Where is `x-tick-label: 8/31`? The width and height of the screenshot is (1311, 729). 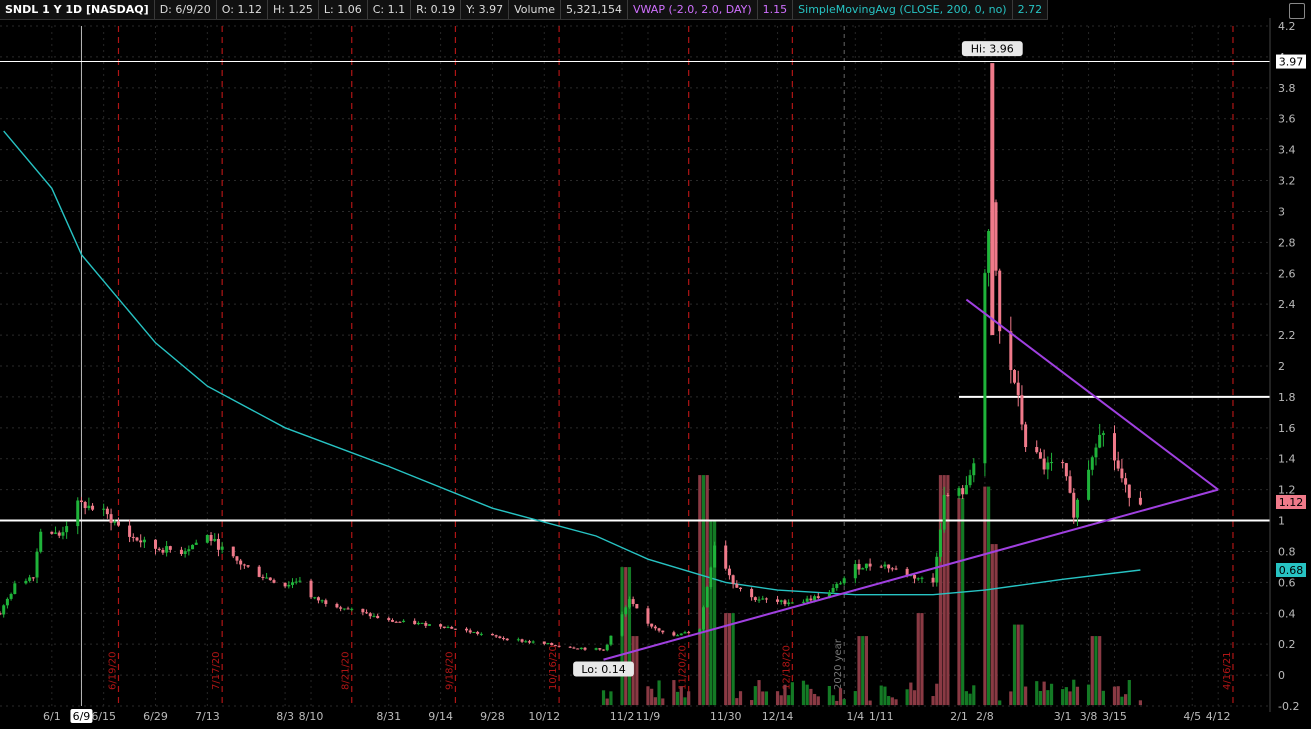 x-tick-label: 8/31 is located at coordinates (388, 716).